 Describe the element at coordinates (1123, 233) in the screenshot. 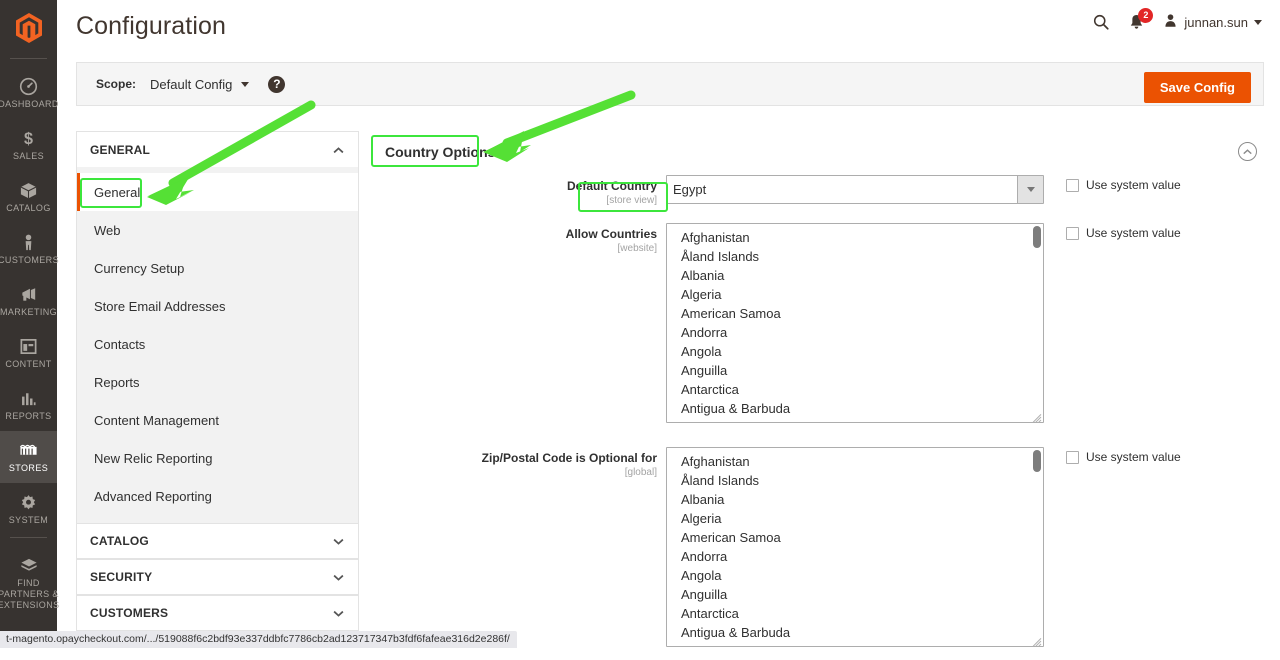

I see `use-system-value-allow-countries: Use system value` at that location.